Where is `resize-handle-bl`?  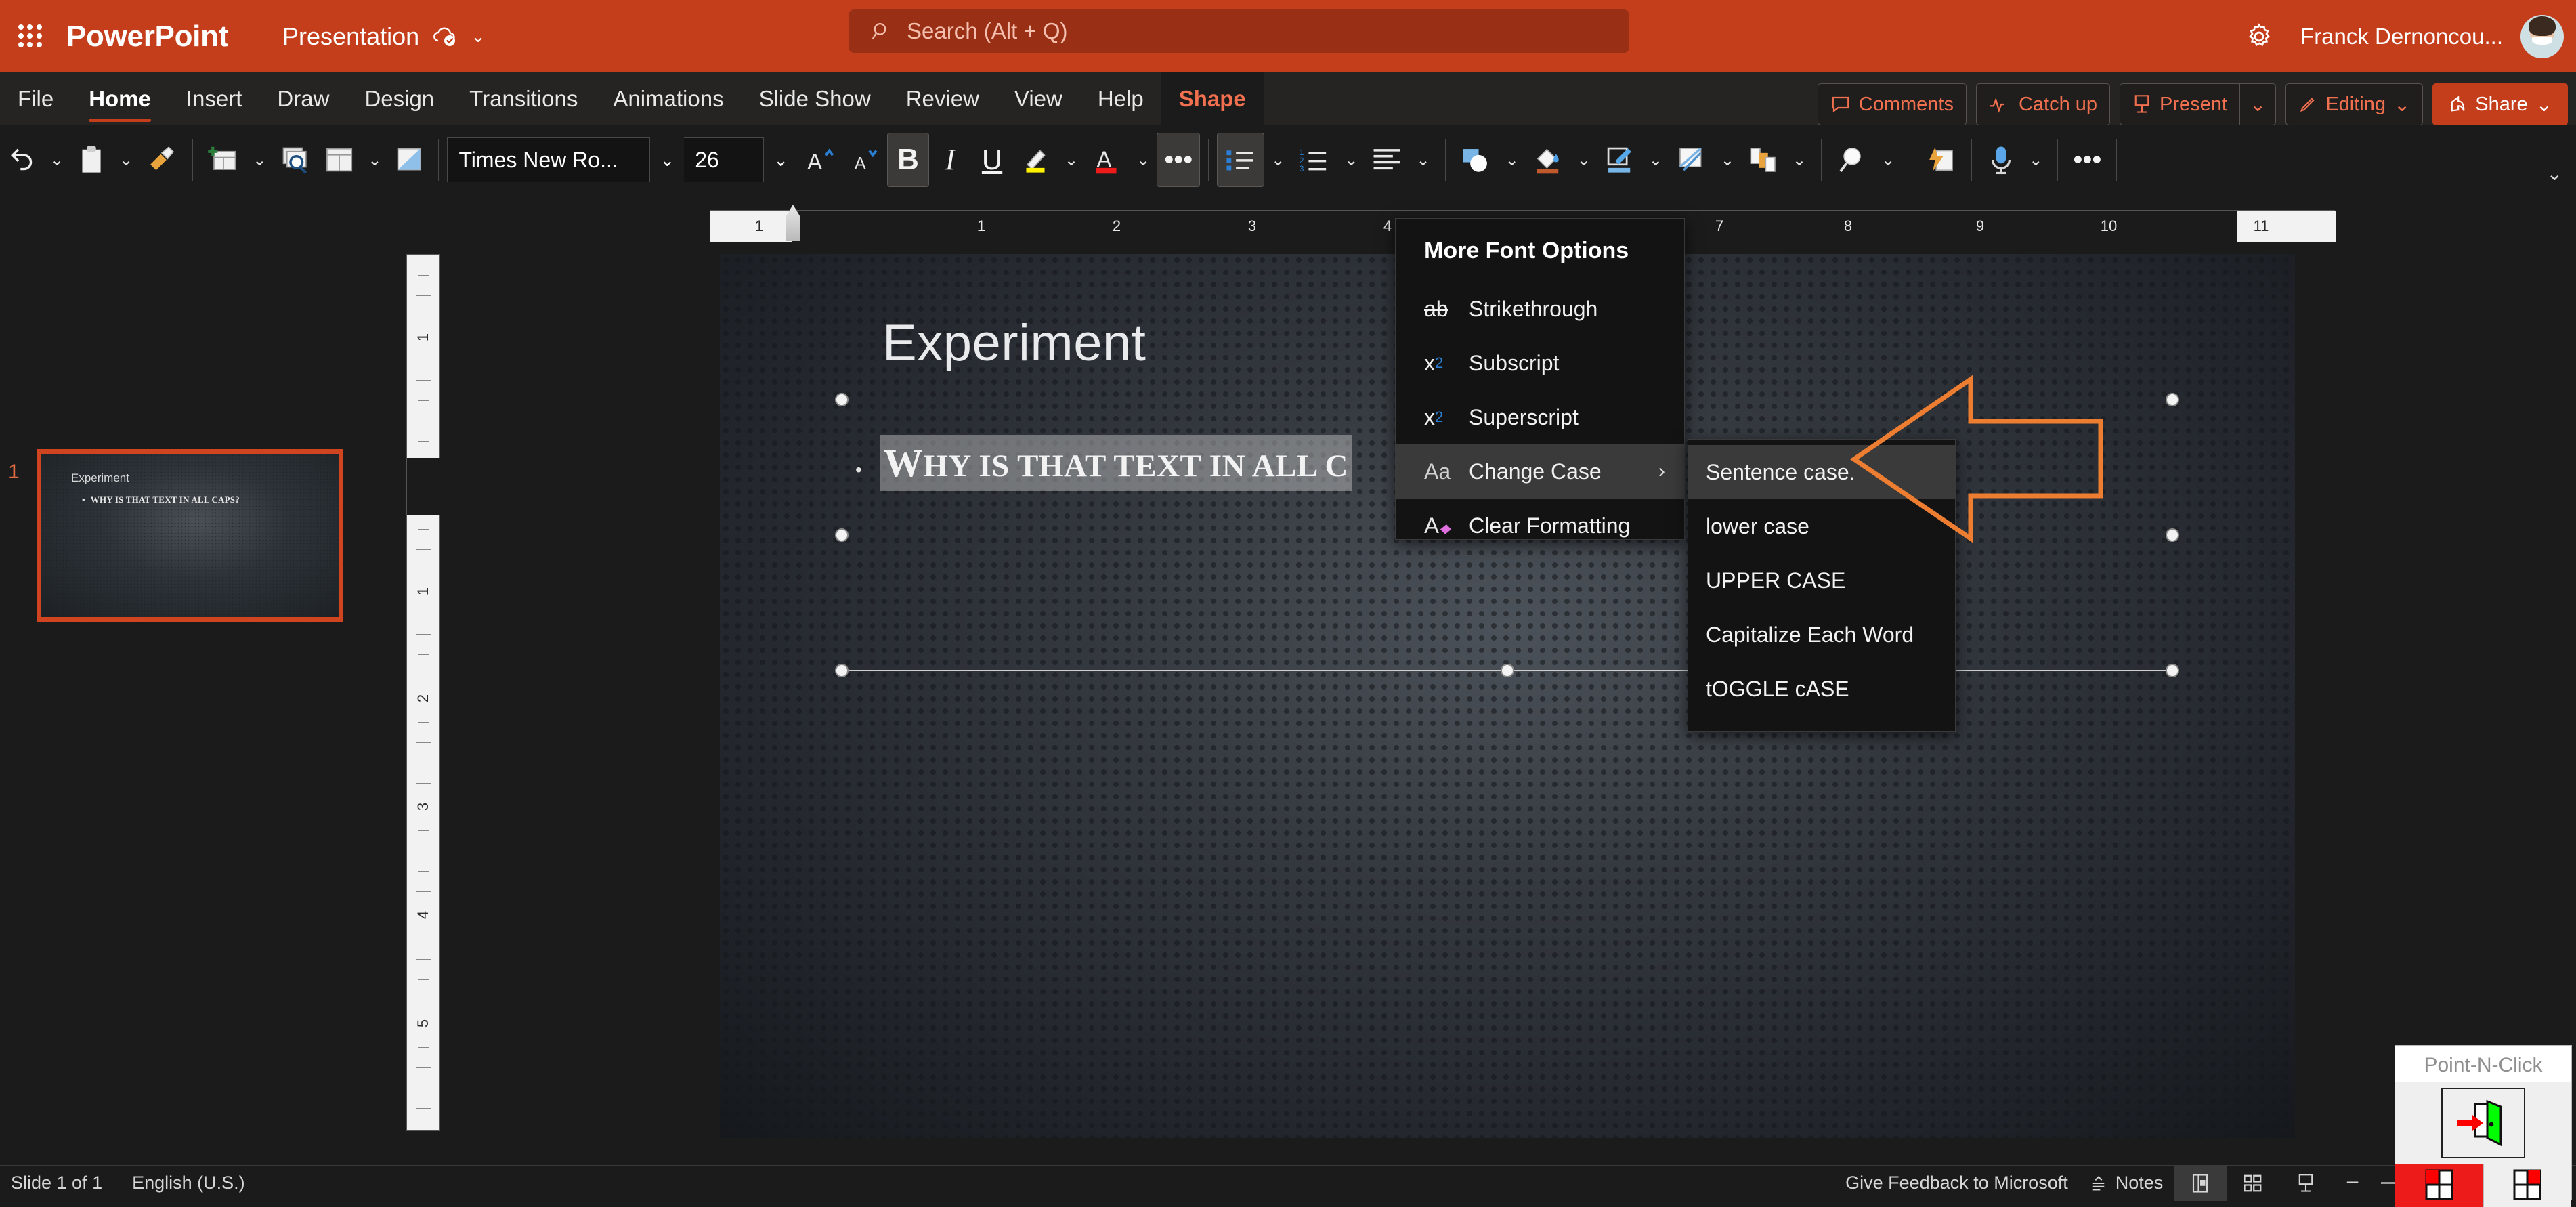 resize-handle-bl is located at coordinates (842, 670).